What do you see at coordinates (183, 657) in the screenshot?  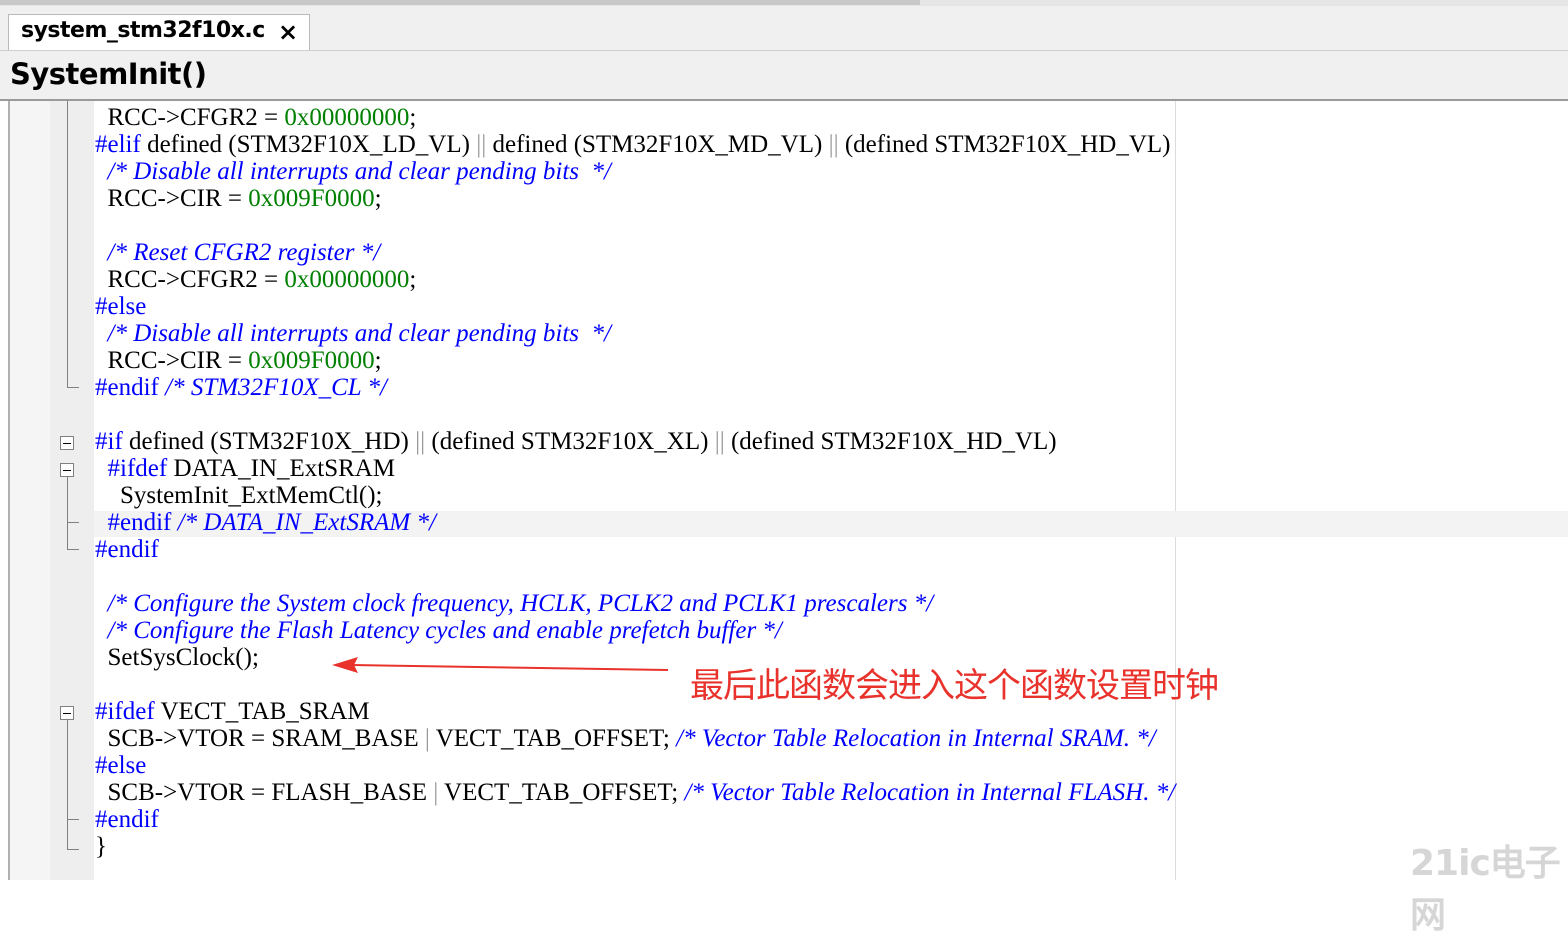 I see `code-token: SetSysClock();` at bounding box center [183, 657].